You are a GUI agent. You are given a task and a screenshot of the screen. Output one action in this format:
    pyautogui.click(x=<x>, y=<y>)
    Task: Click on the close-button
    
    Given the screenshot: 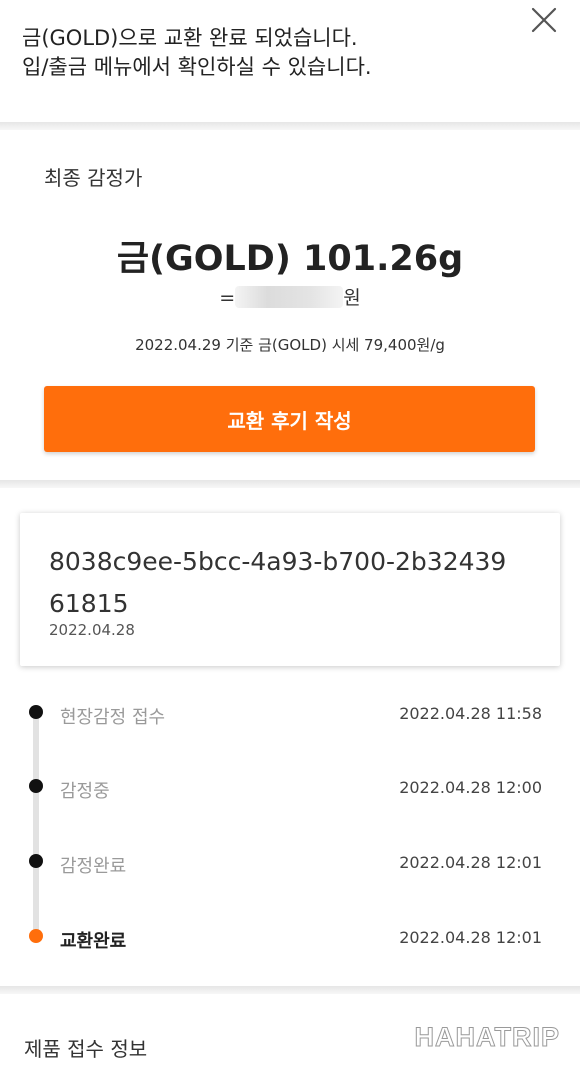 What is the action you would take?
    pyautogui.click(x=544, y=20)
    